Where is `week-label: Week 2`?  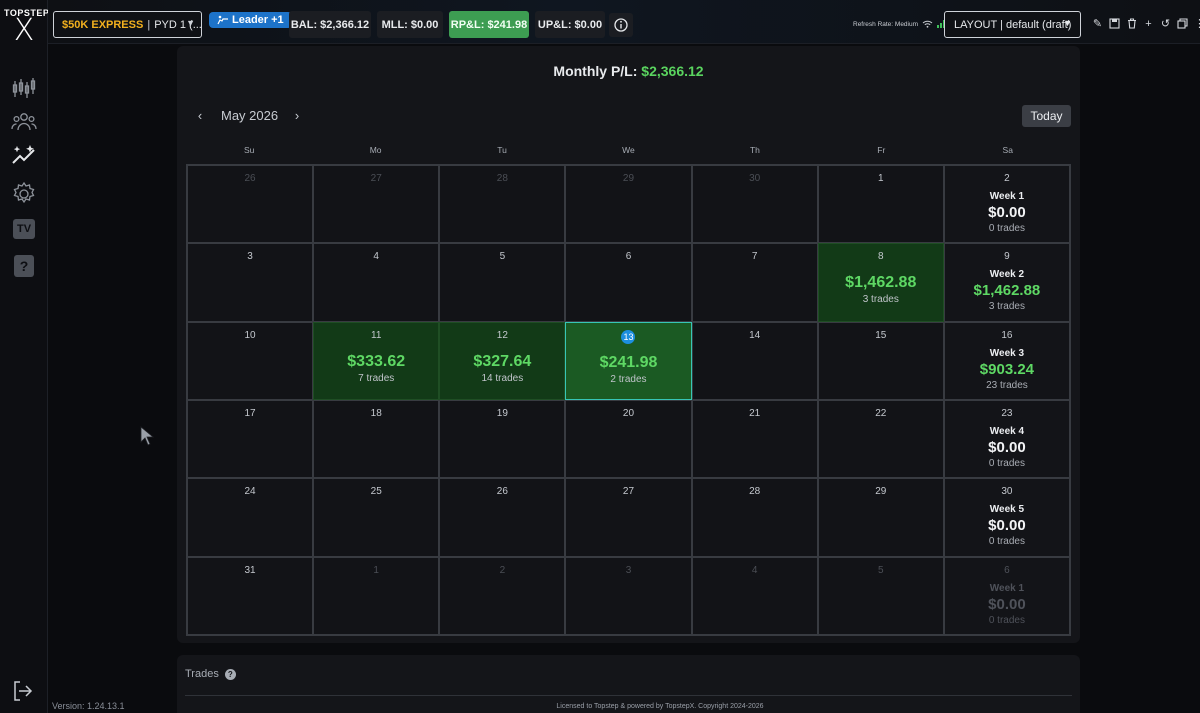 week-label: Week 2 is located at coordinates (1007, 275).